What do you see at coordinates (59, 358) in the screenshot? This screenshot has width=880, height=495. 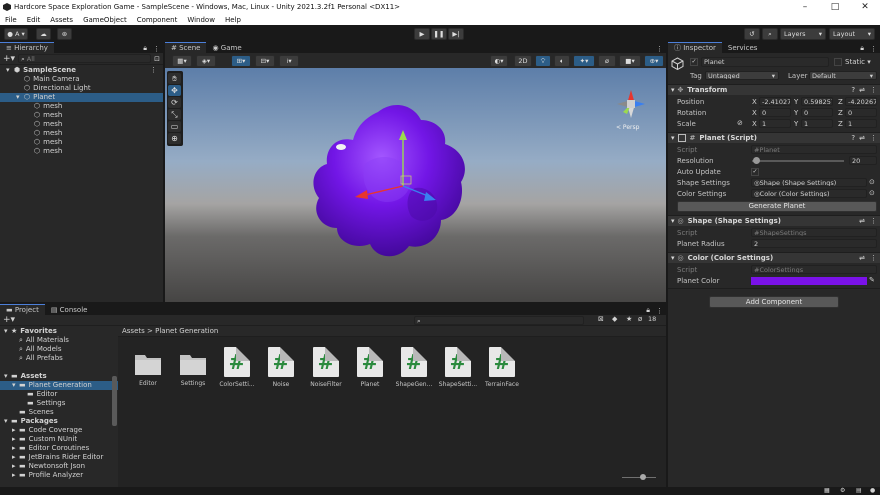 I see `project-tree-item: ⌕ All Prefabs` at bounding box center [59, 358].